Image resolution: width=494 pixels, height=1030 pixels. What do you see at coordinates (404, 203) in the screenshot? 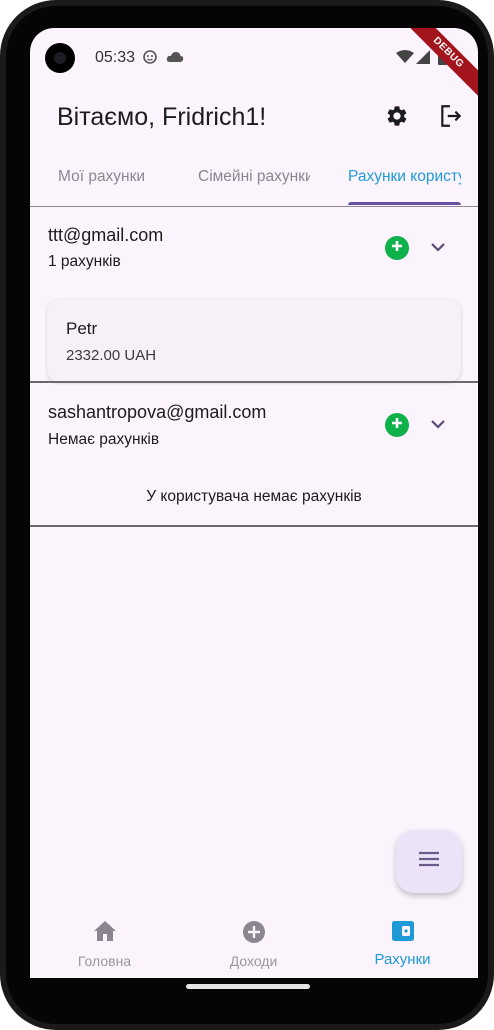
I see `tab-indicator` at bounding box center [404, 203].